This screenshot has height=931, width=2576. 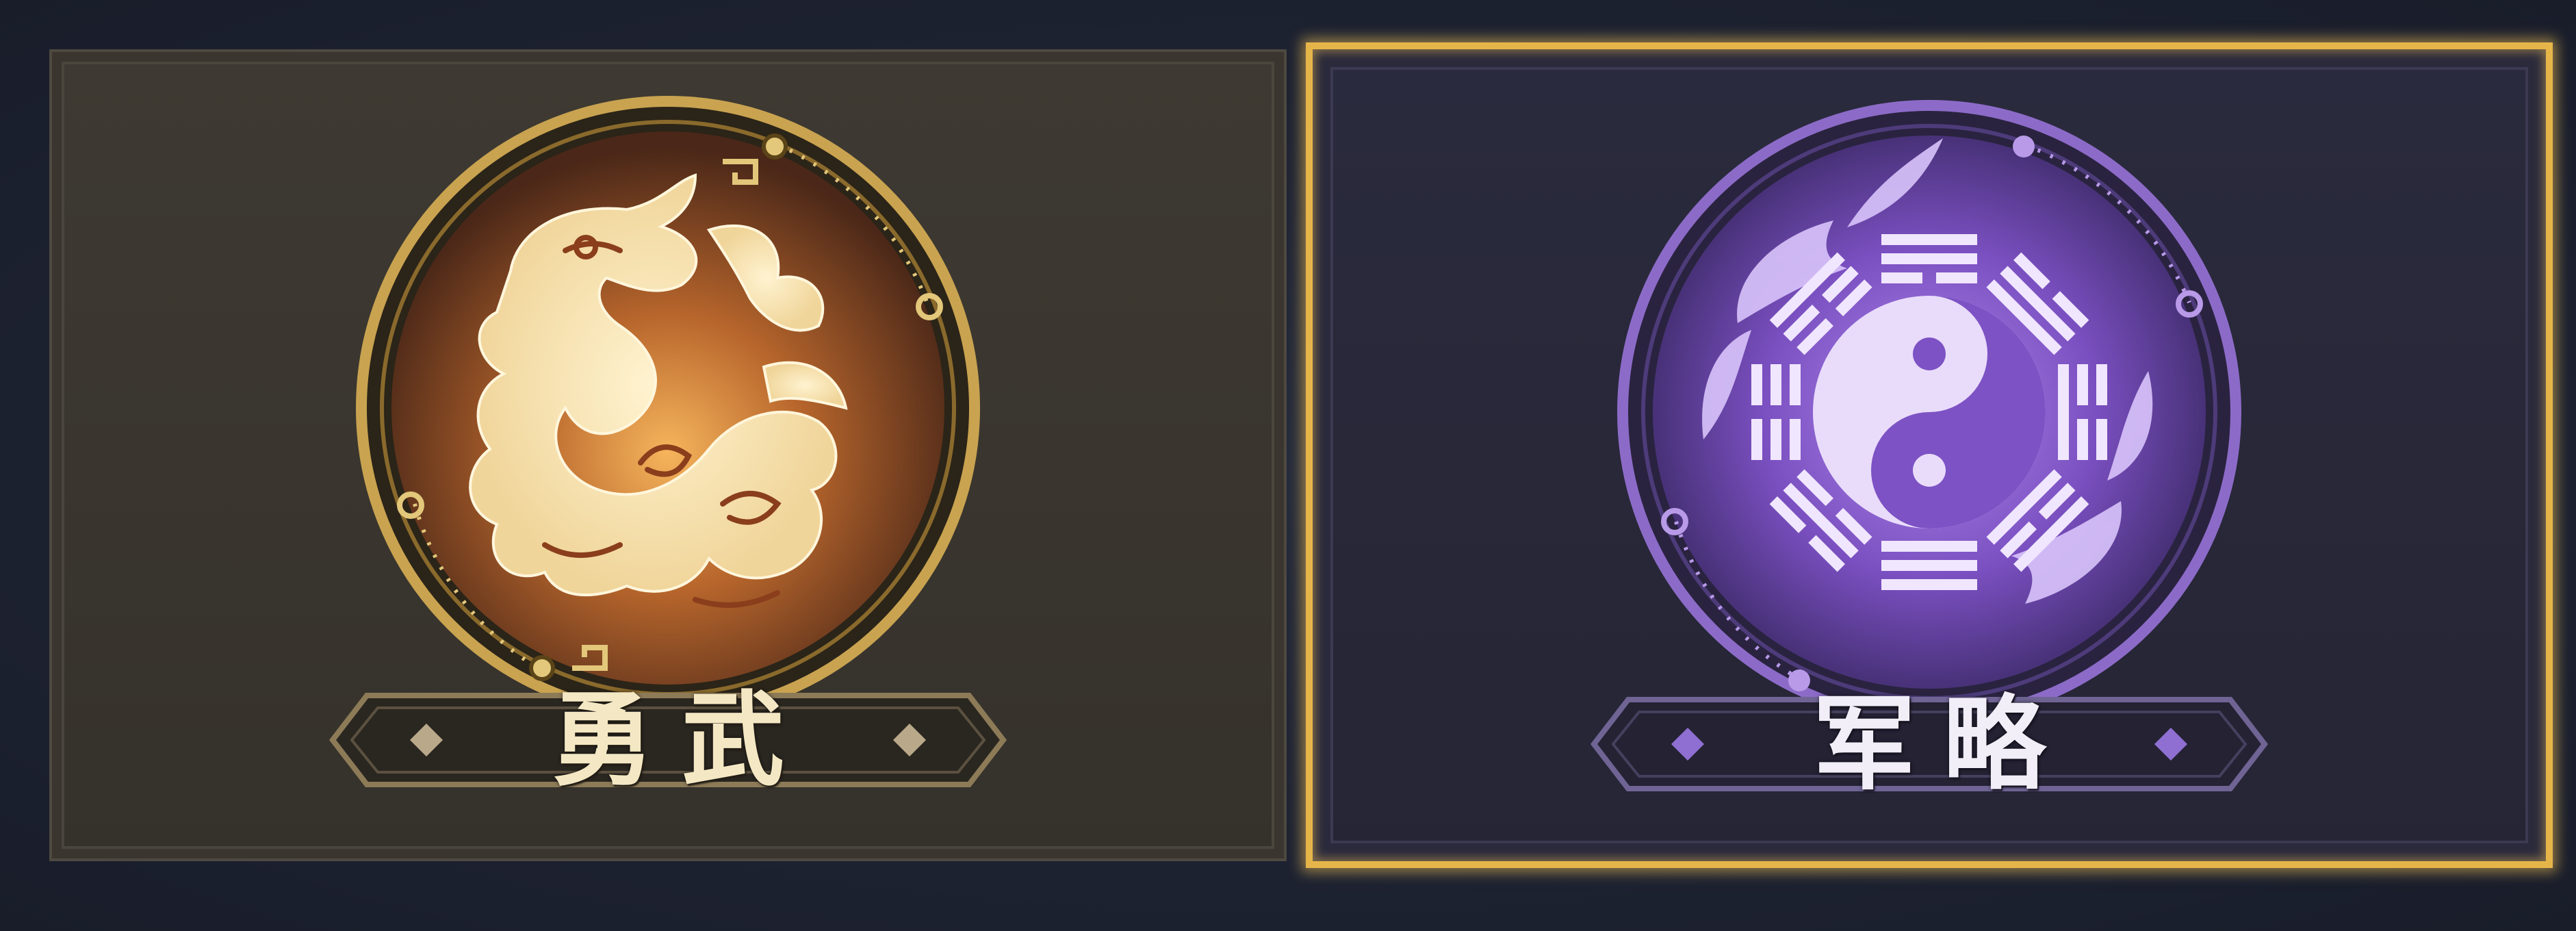 I want to click on card-label-valor: 勇武, so click(x=681, y=740).